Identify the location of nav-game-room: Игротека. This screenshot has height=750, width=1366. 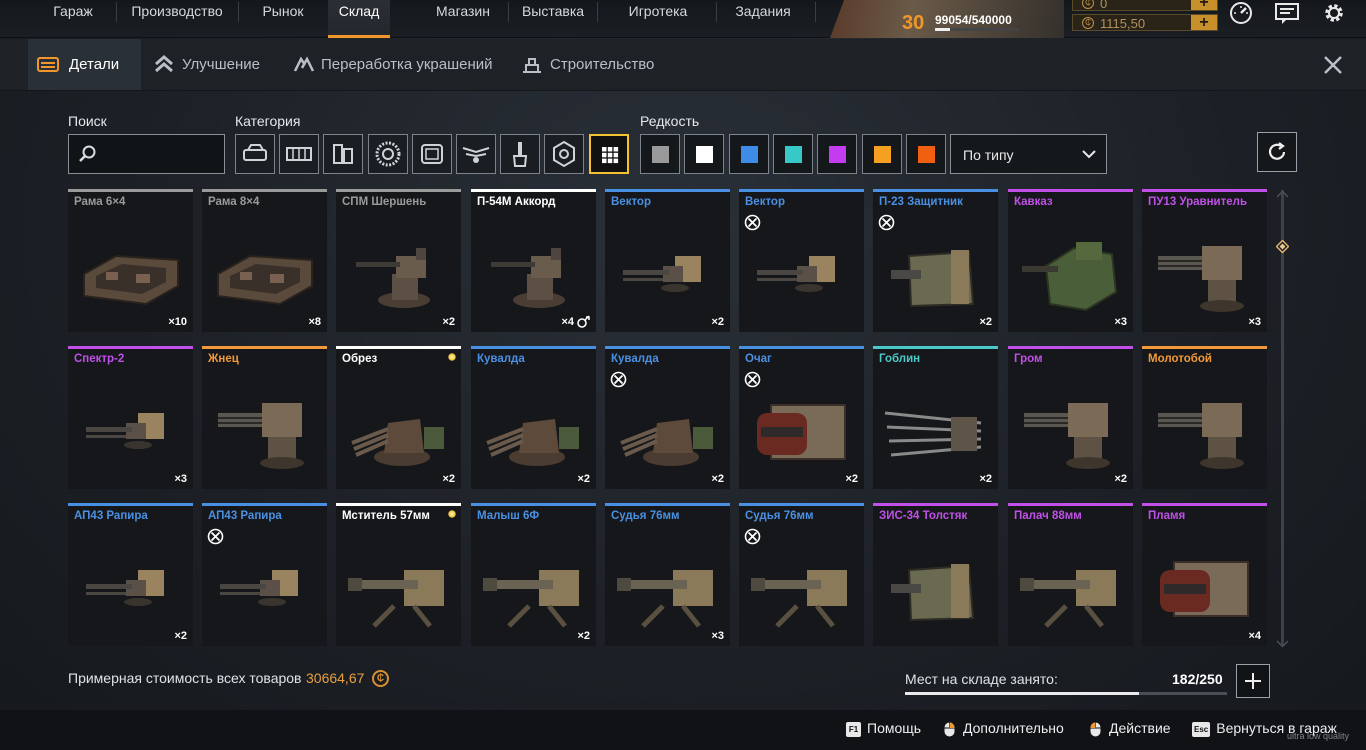
(658, 19).